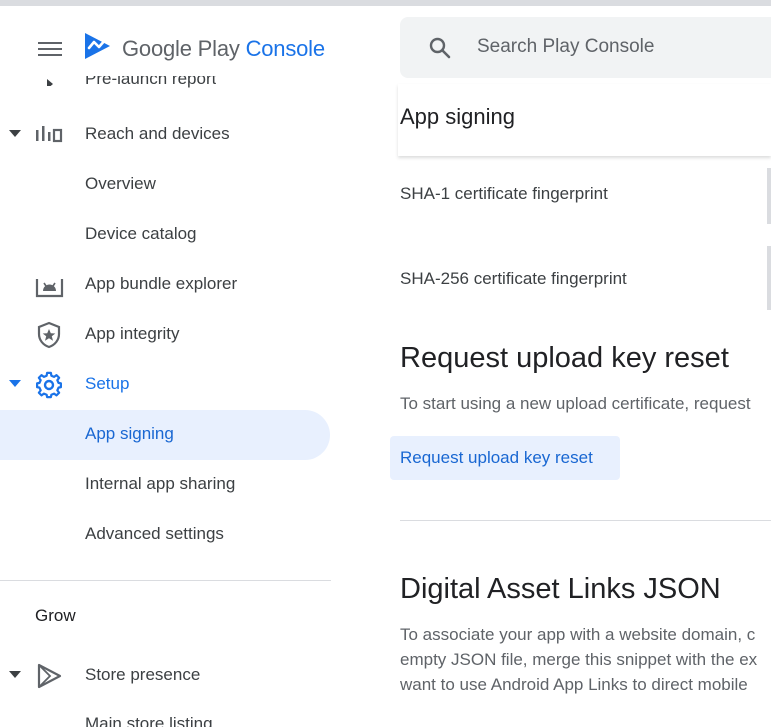 The image size is (771, 727). I want to click on brand-google-play: Google Play, so click(181, 48).